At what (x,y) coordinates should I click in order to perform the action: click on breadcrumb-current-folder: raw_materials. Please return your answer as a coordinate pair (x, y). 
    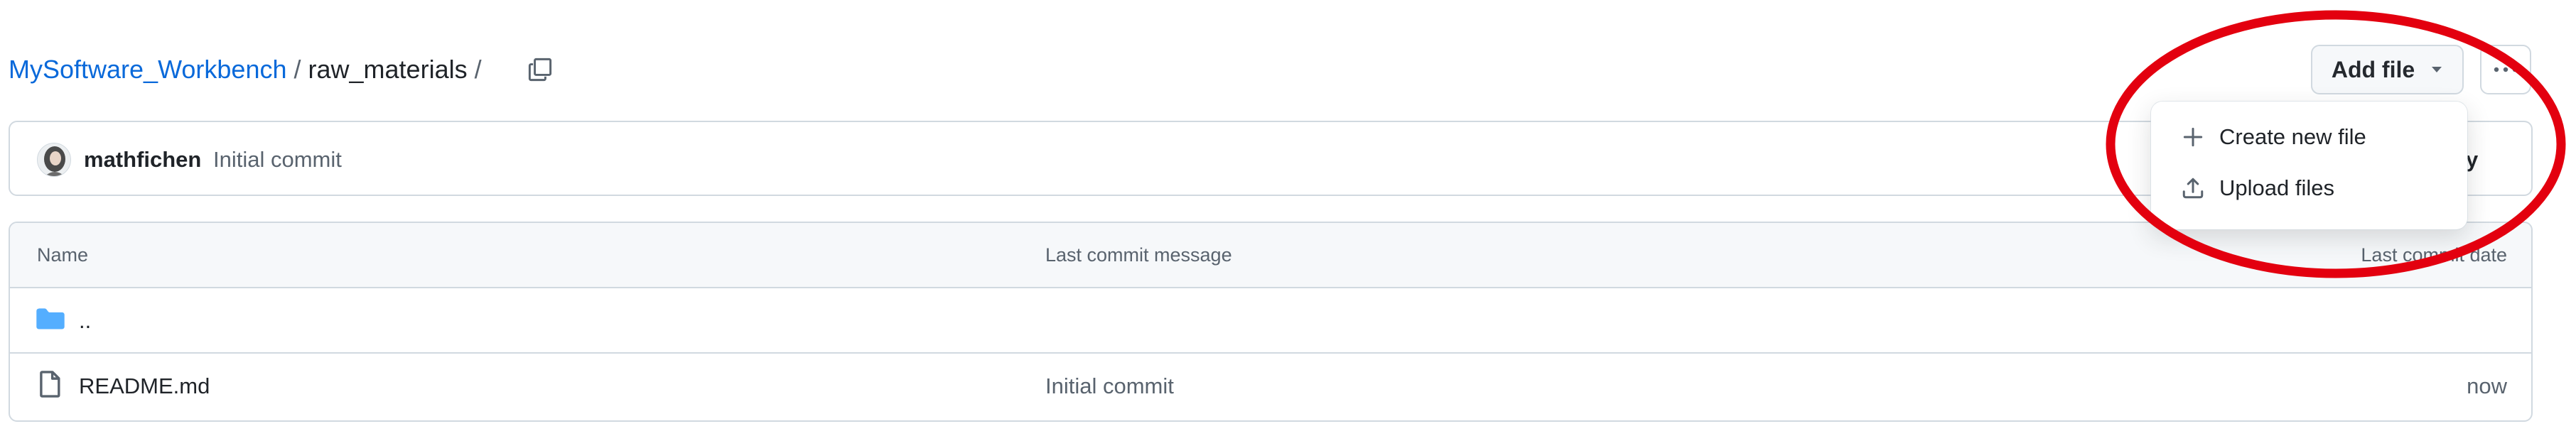
    Looking at the image, I should click on (388, 69).